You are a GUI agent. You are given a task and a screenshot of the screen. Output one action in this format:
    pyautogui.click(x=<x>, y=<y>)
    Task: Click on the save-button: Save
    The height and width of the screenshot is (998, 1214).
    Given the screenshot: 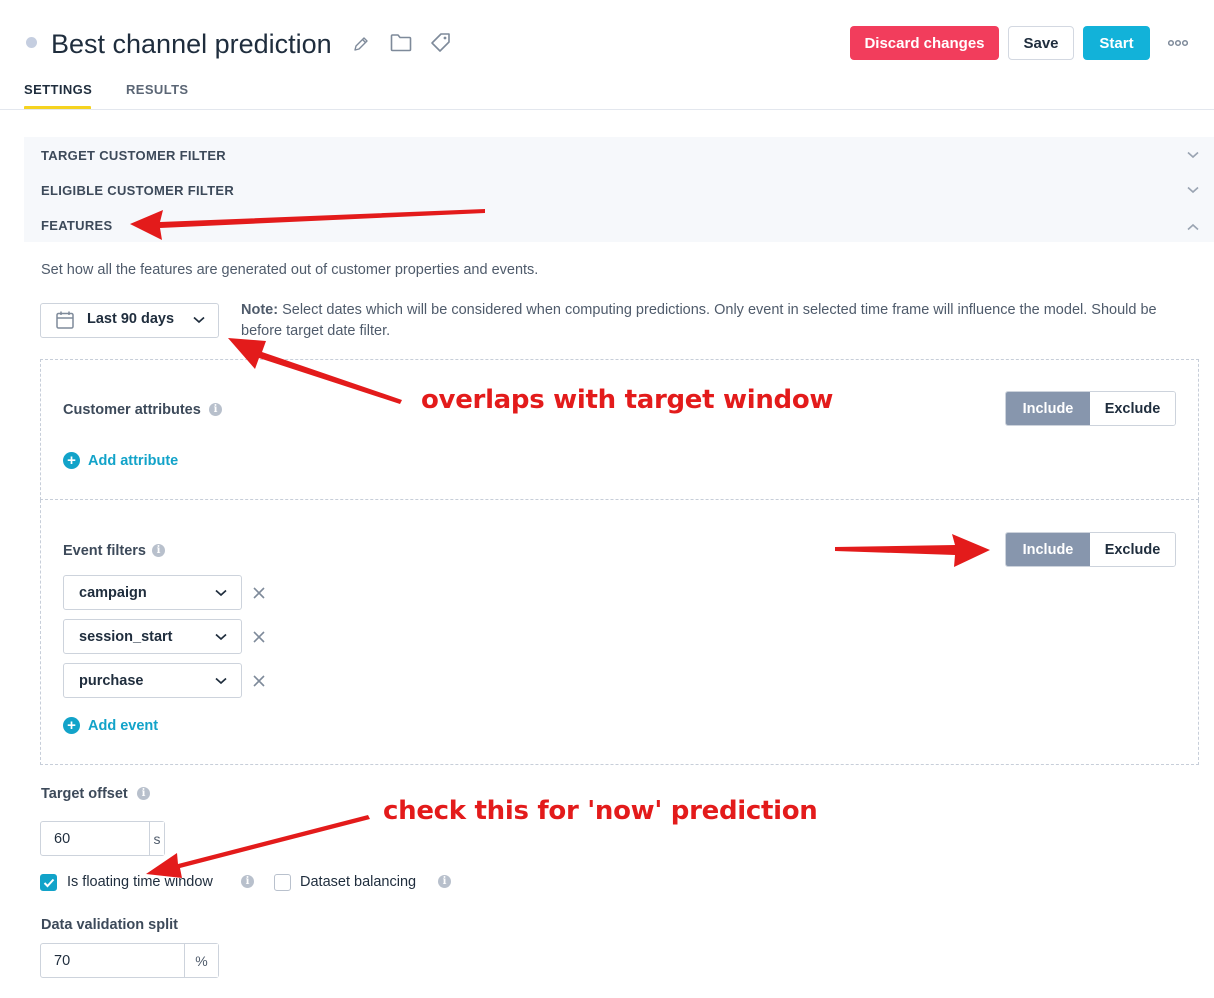 What is the action you would take?
    pyautogui.click(x=1041, y=43)
    